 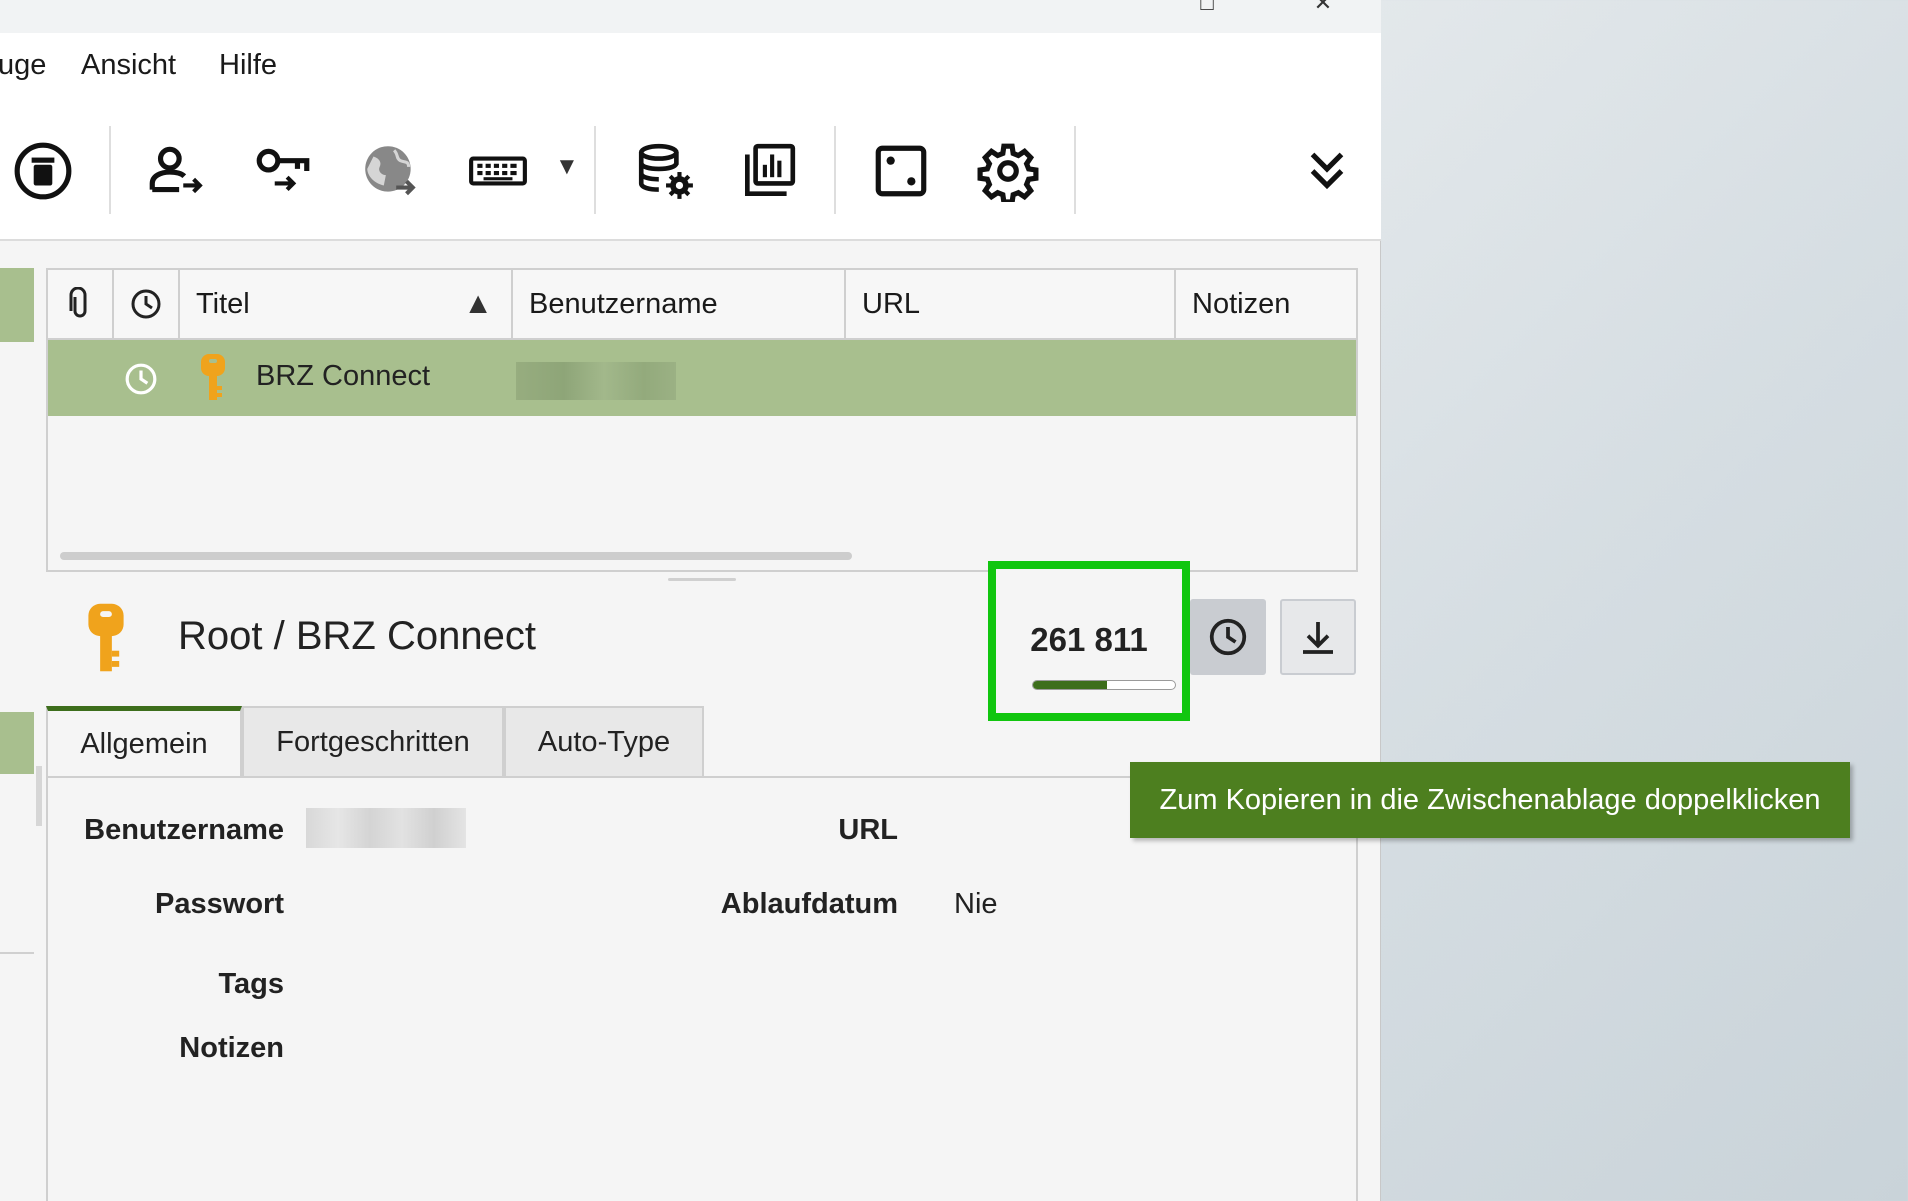 What do you see at coordinates (231, 1048) in the screenshot?
I see `notes-label: Notizen` at bounding box center [231, 1048].